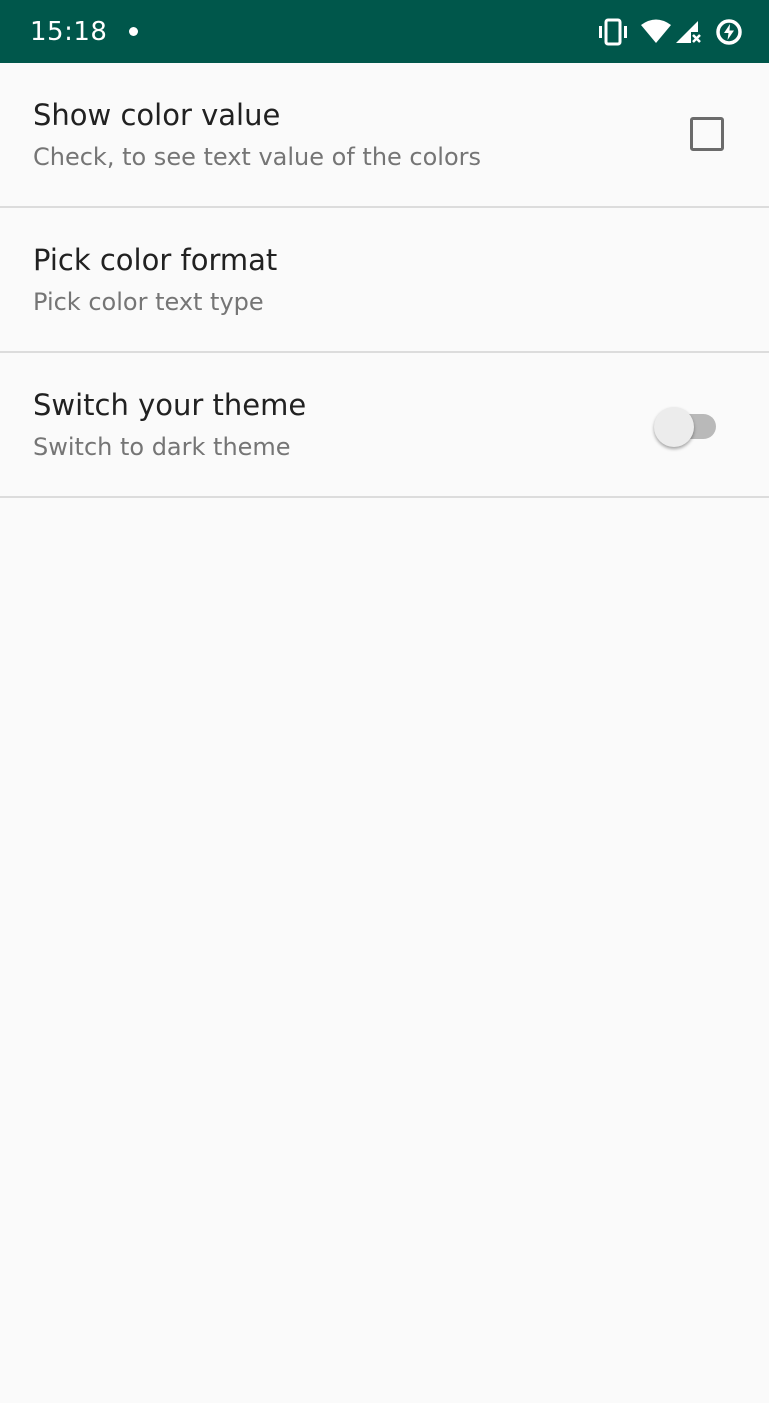  What do you see at coordinates (384, 31) in the screenshot?
I see `status-bar: 15:18` at bounding box center [384, 31].